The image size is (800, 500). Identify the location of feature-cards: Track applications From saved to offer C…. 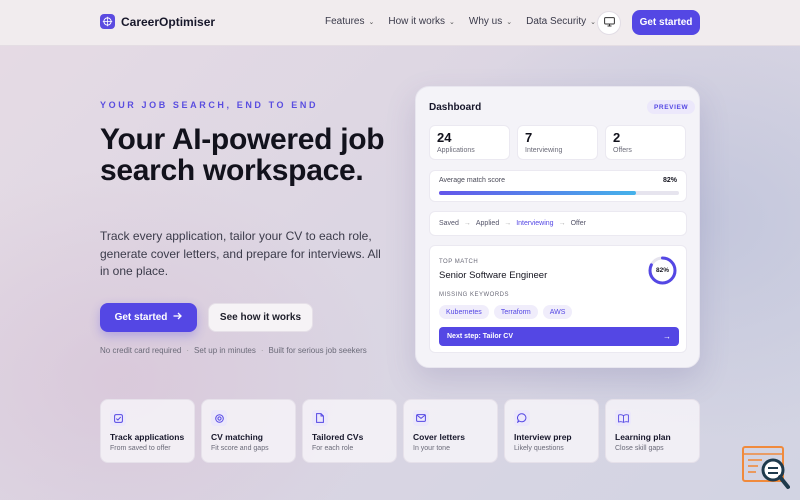
(400, 431).